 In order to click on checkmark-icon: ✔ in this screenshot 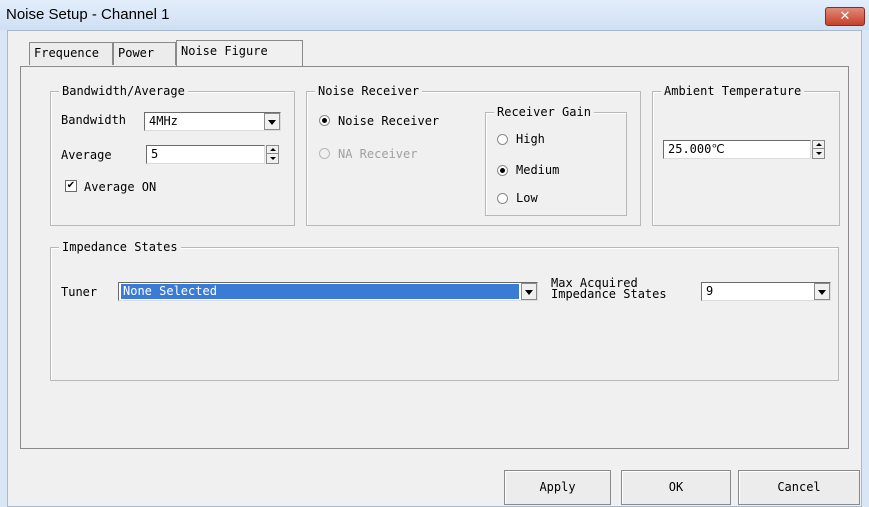, I will do `click(71, 185)`.